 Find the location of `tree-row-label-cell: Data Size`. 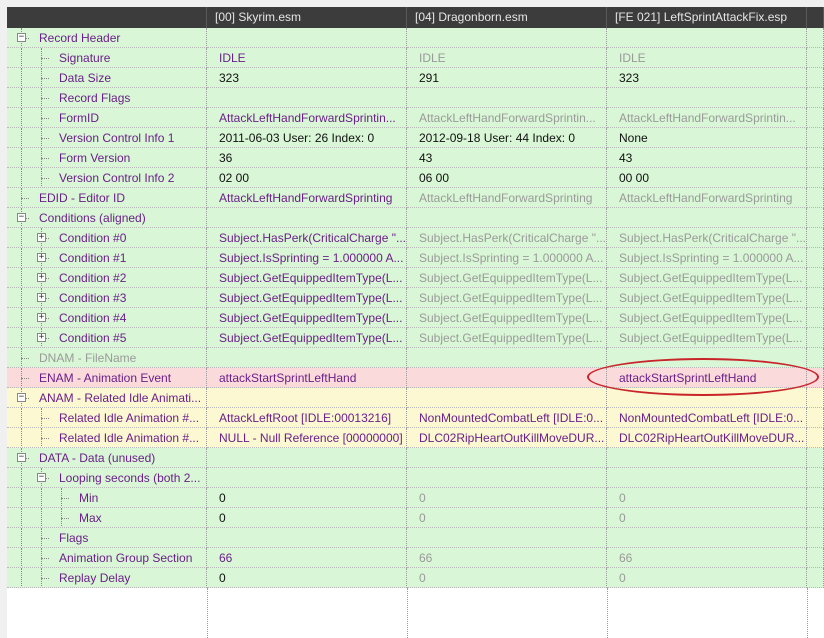

tree-row-label-cell: Data Size is located at coordinates (107, 78).